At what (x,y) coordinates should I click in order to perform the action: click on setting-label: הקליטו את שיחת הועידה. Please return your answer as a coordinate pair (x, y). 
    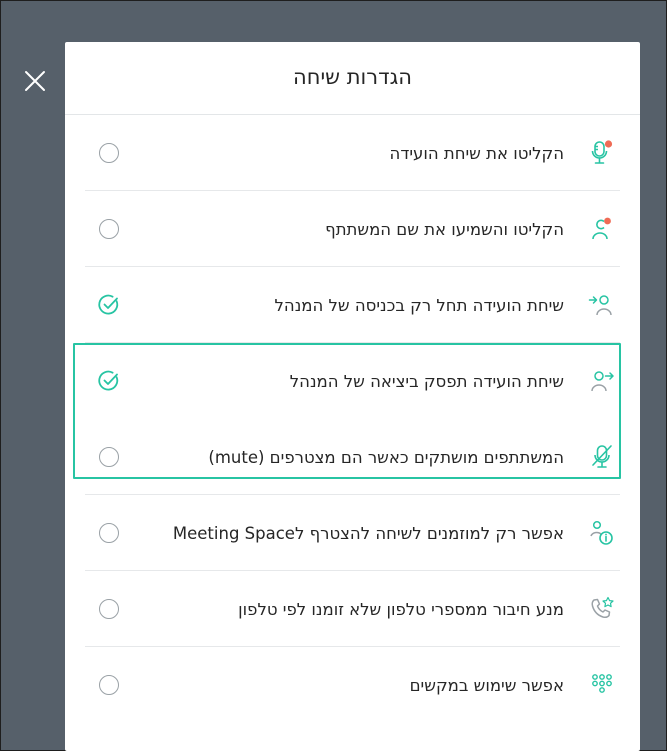
    Looking at the image, I should click on (476, 153).